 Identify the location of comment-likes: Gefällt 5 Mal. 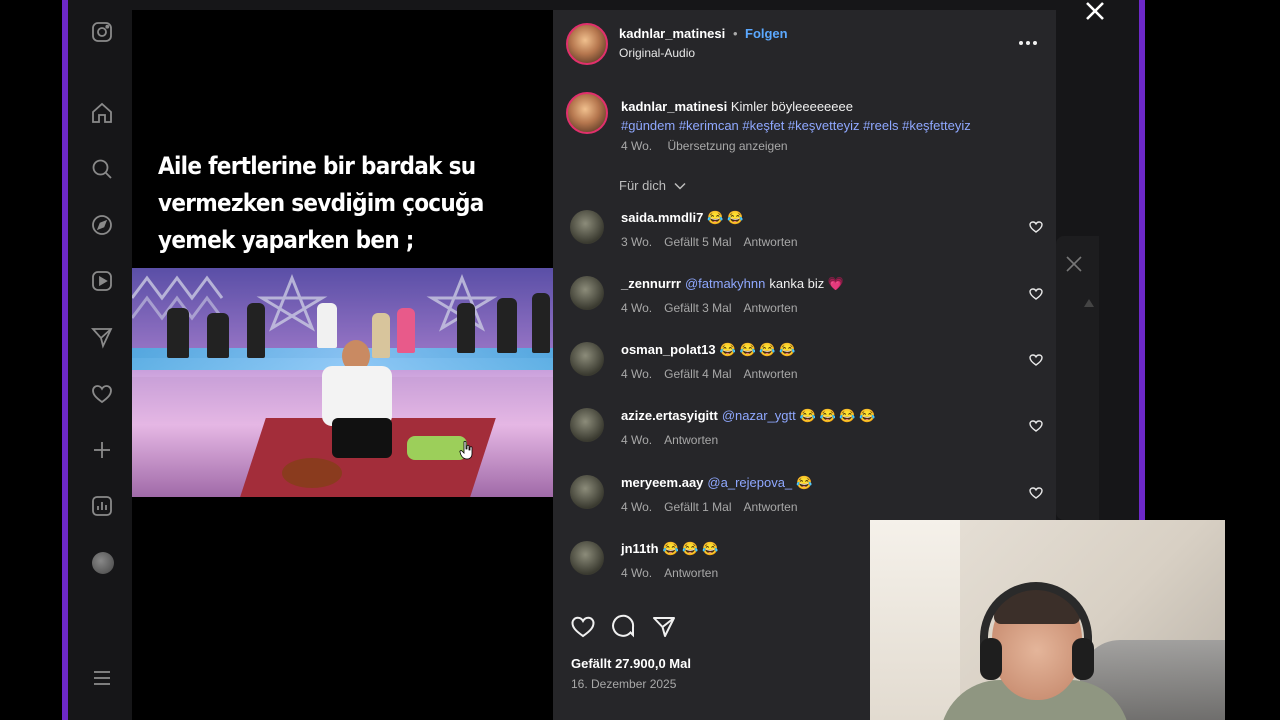
(697, 242).